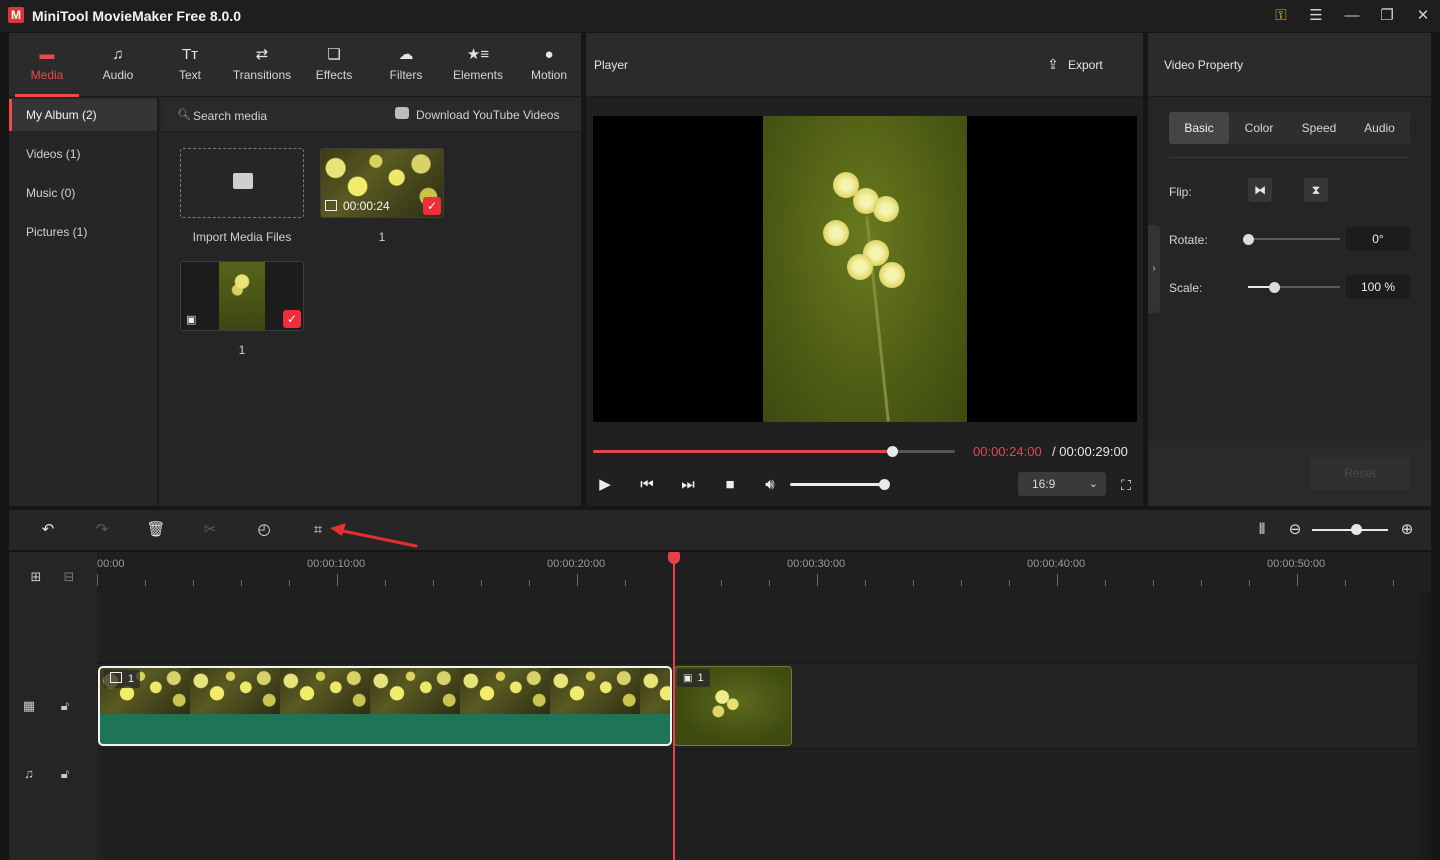  What do you see at coordinates (688, 485) in the screenshot?
I see `next-frame-icon: ⏭` at bounding box center [688, 485].